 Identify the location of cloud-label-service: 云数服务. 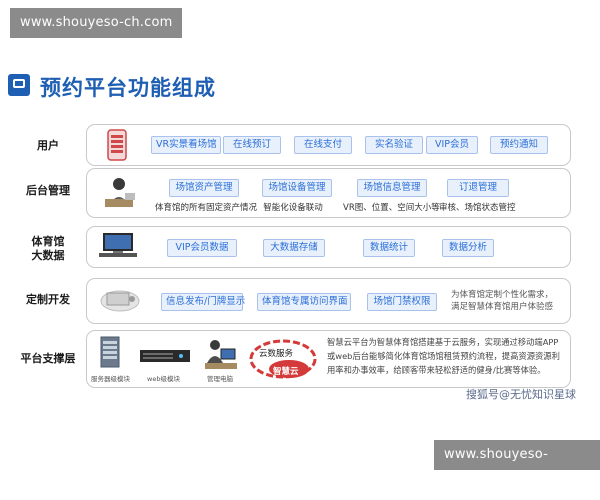
(276, 354).